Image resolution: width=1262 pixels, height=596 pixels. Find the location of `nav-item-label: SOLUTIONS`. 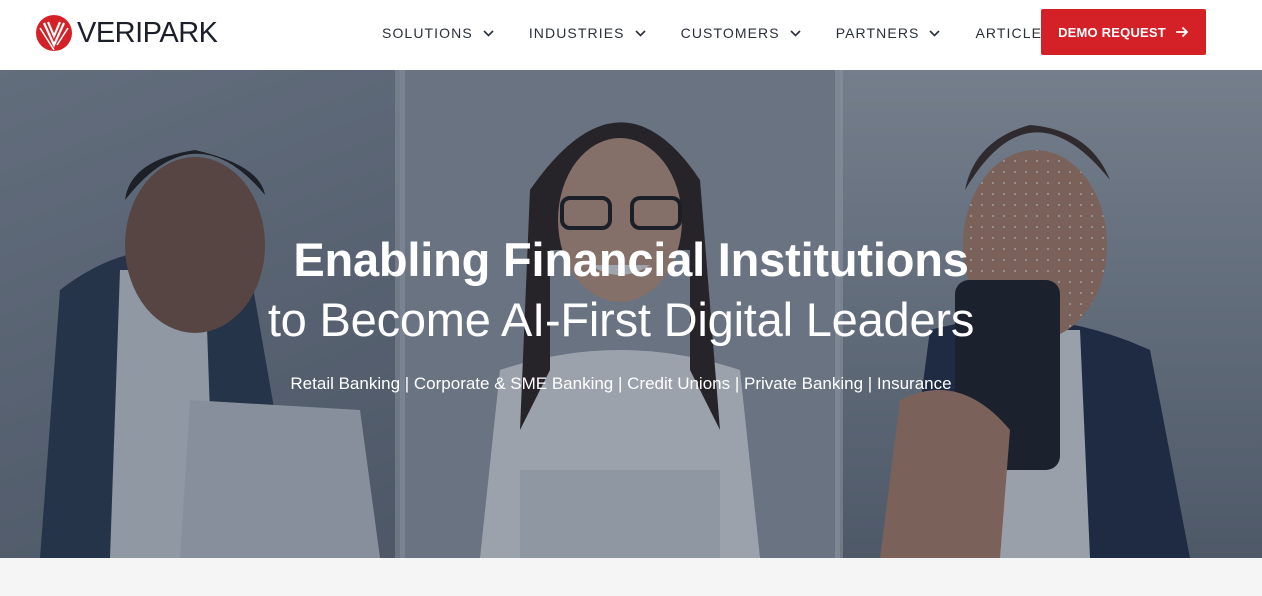

nav-item-label: SOLUTIONS is located at coordinates (427, 33).